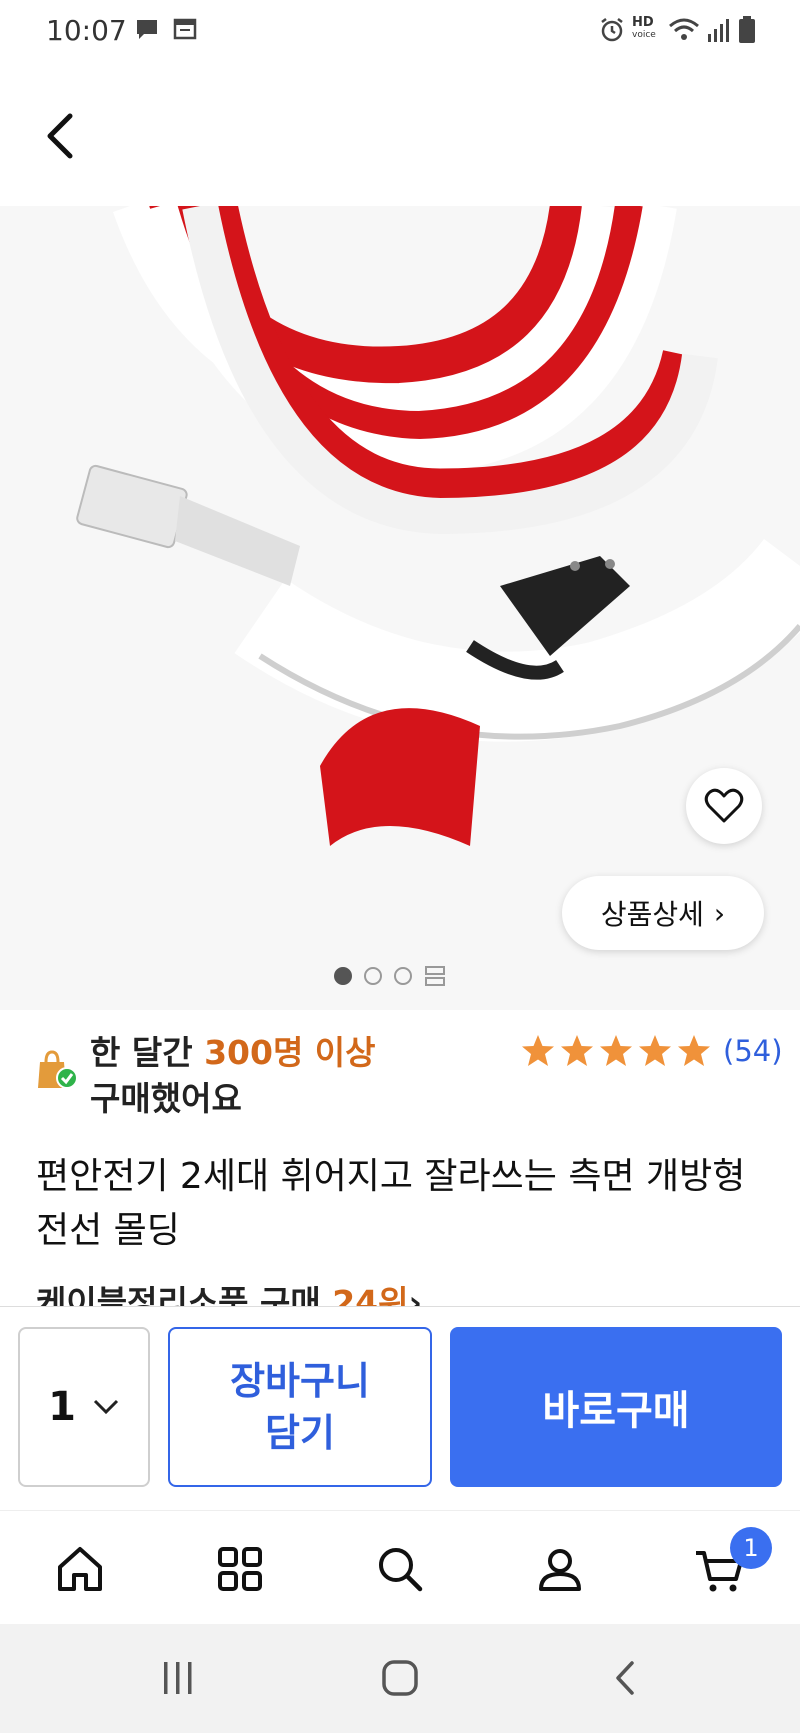  I want to click on nav-search, so click(400, 1569).